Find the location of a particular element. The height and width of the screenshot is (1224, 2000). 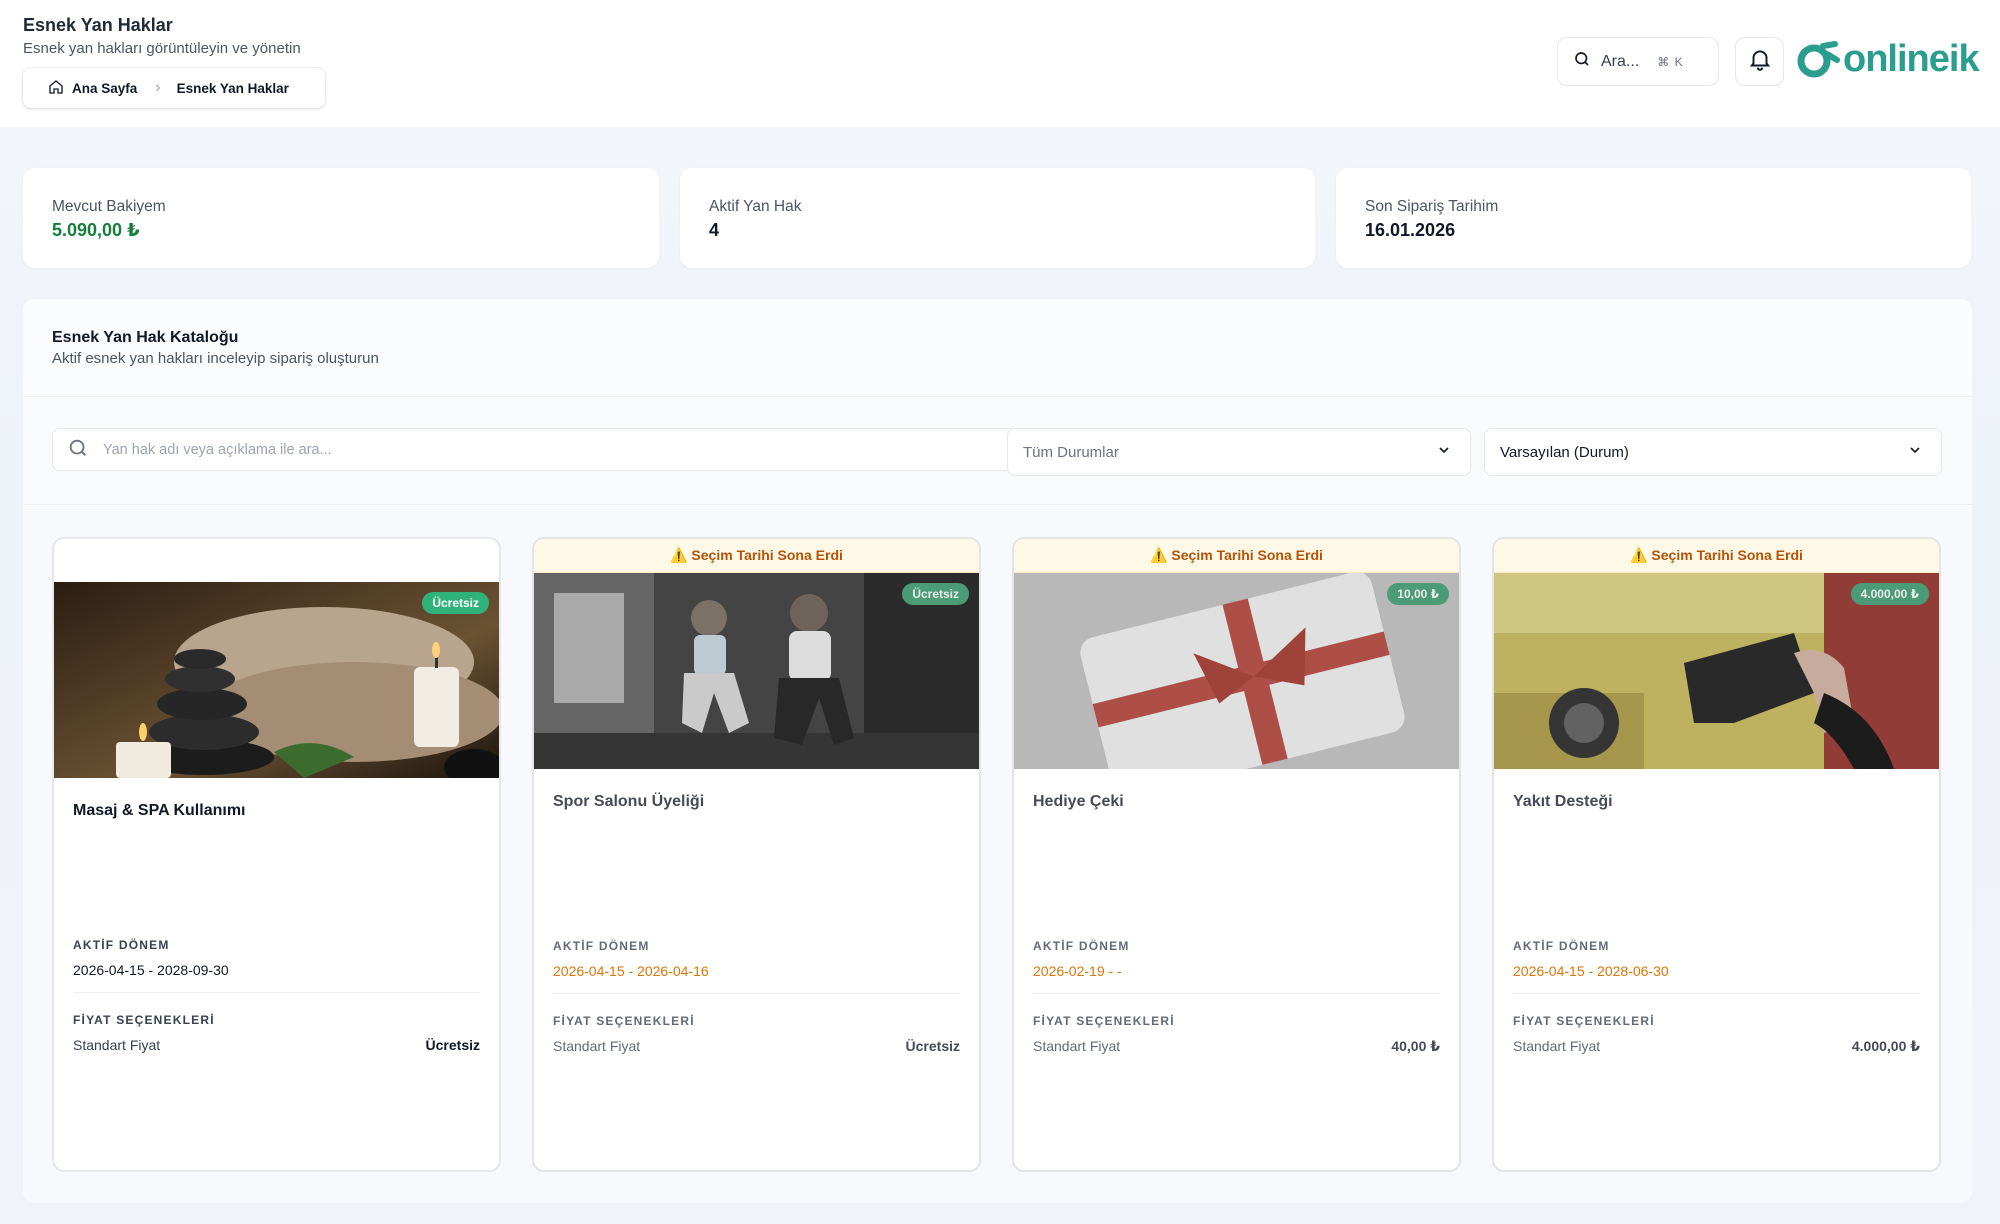

page-title: Esnek Yan Haklar is located at coordinates (98, 25).